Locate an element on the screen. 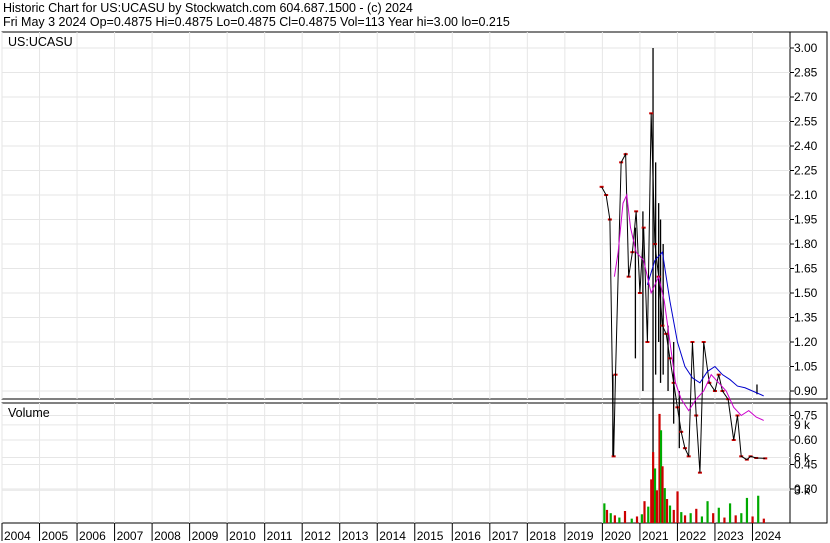  volume-tick-label: 6 k is located at coordinates (802, 458).